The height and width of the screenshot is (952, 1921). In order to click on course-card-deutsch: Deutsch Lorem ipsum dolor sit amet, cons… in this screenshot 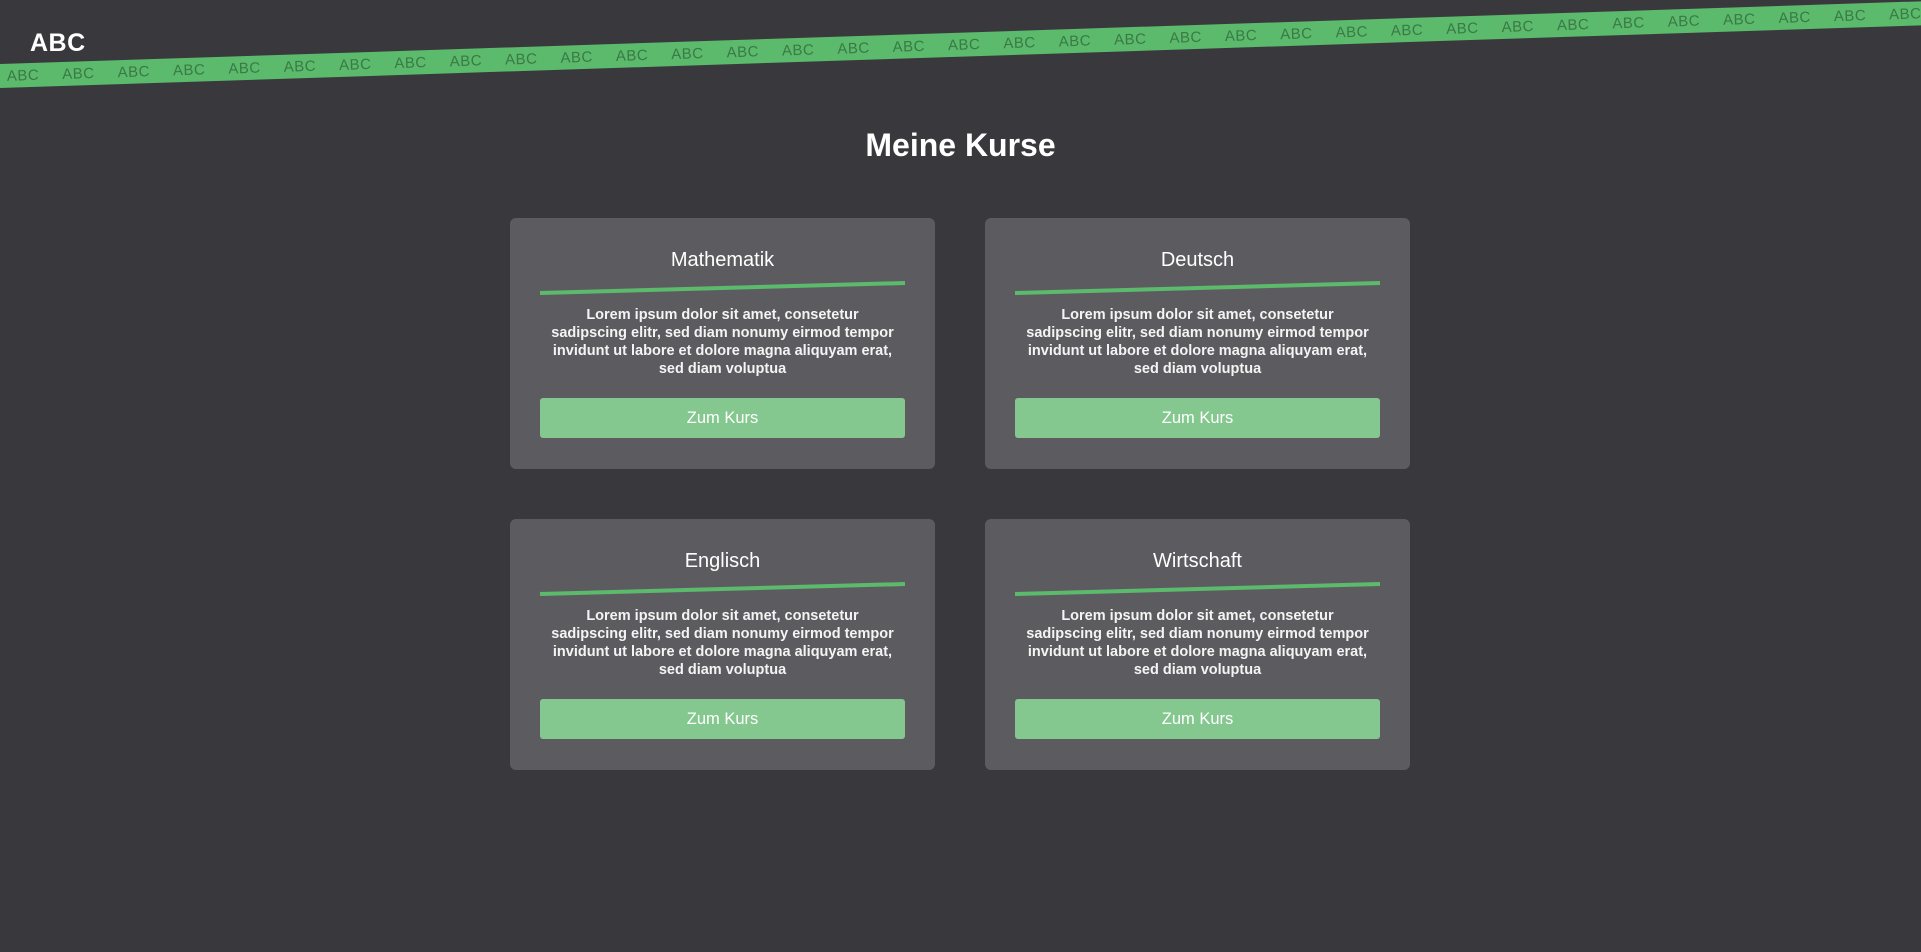, I will do `click(1197, 343)`.